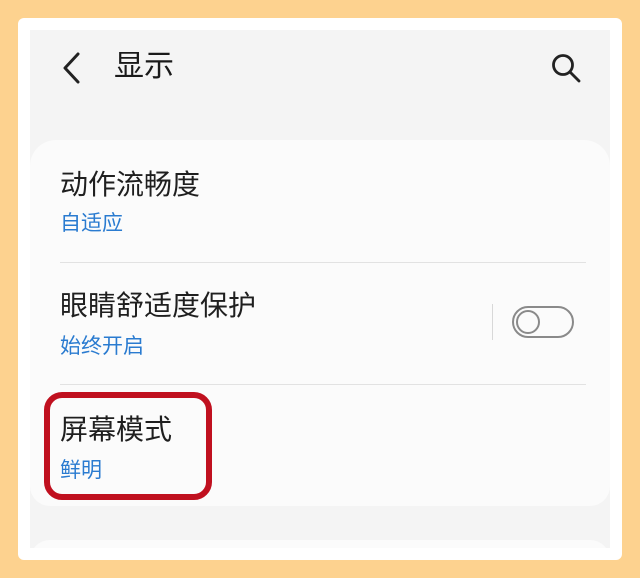 The image size is (640, 578). What do you see at coordinates (130, 184) in the screenshot?
I see `setting-title: 动作流畅度` at bounding box center [130, 184].